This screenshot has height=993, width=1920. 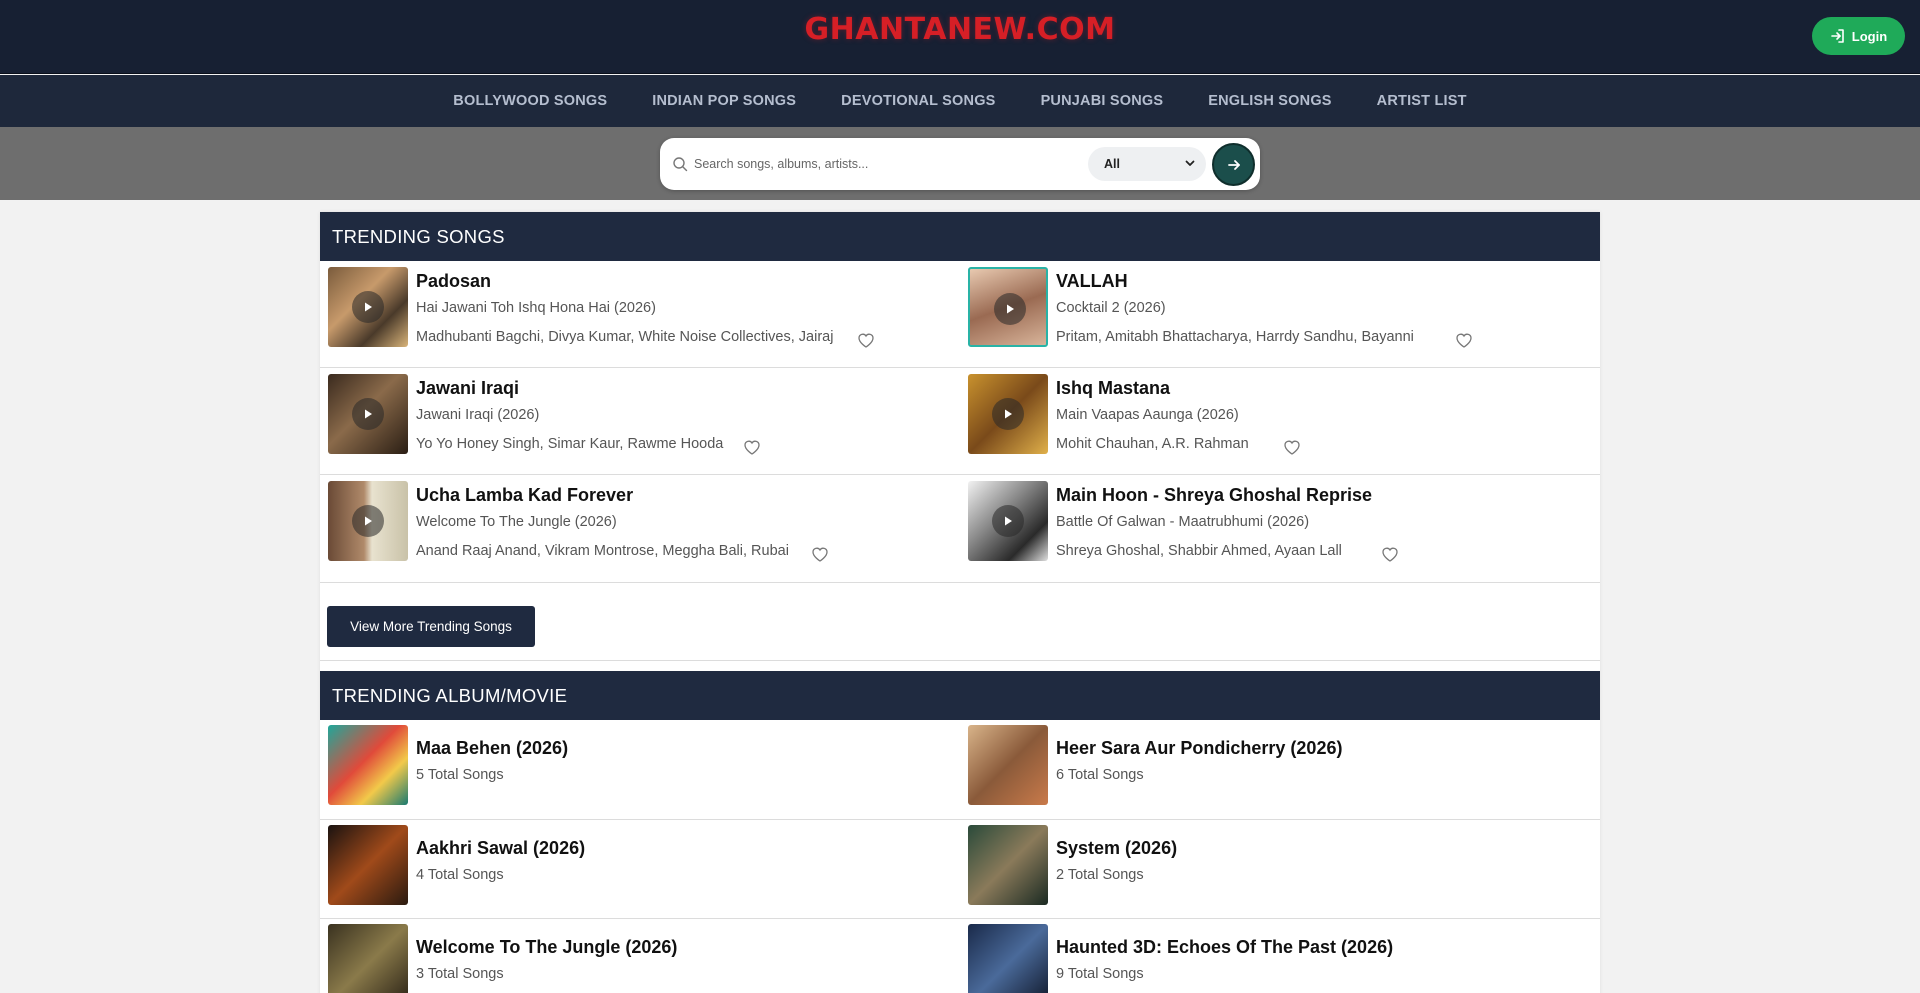 What do you see at coordinates (1116, 848) in the screenshot?
I see `album-title: System (2026)` at bounding box center [1116, 848].